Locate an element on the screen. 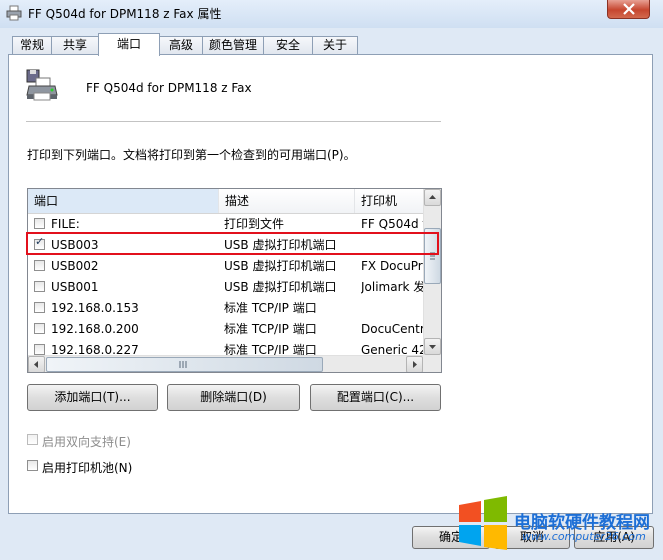 The width and height of the screenshot is (663, 560). horizontal-scrollbar is located at coordinates (225, 363).